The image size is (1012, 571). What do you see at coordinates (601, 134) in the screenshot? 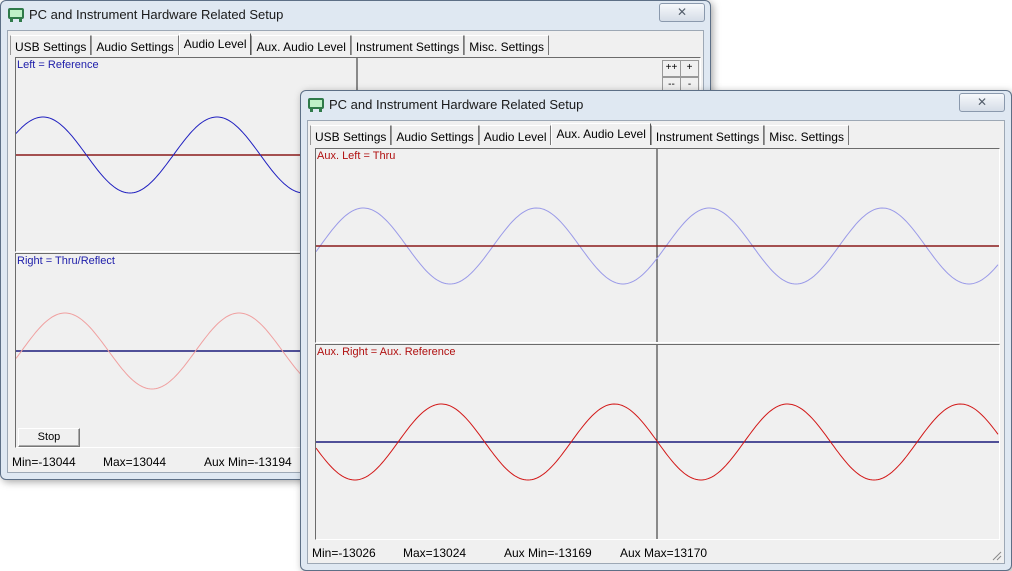
I see `front-tab-aux-audio-level: Aux. Audio Level` at bounding box center [601, 134].